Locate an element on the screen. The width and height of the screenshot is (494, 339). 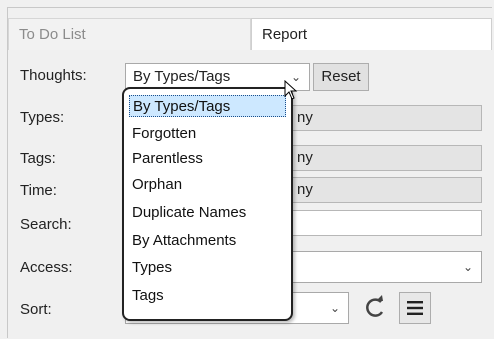
dropdown-item-types: Types is located at coordinates (152, 268).